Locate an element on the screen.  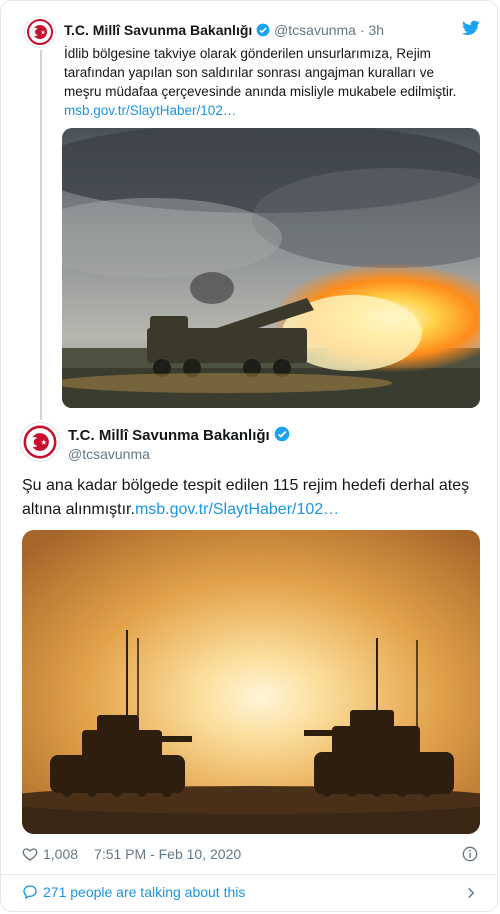
tweet-meta: 1,008 7:51 PM - Feb 10, 2020 is located at coordinates (131, 854).